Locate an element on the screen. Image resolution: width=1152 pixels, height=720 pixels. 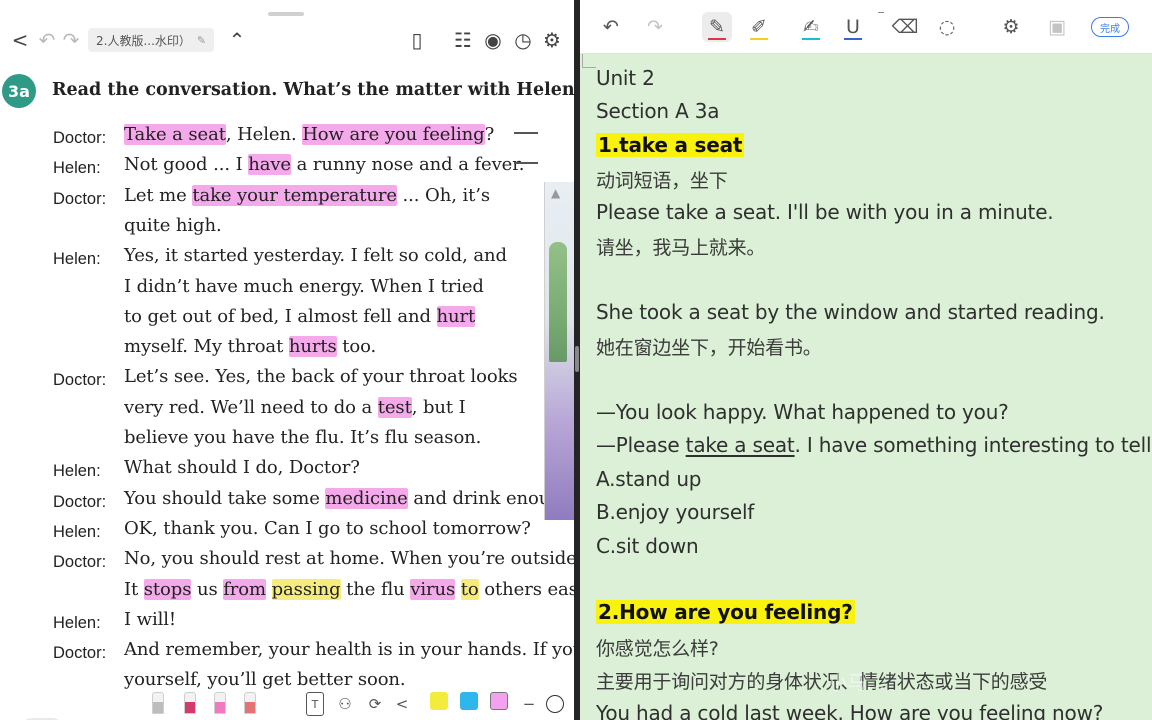
note-line: A.stand up is located at coordinates (649, 482).